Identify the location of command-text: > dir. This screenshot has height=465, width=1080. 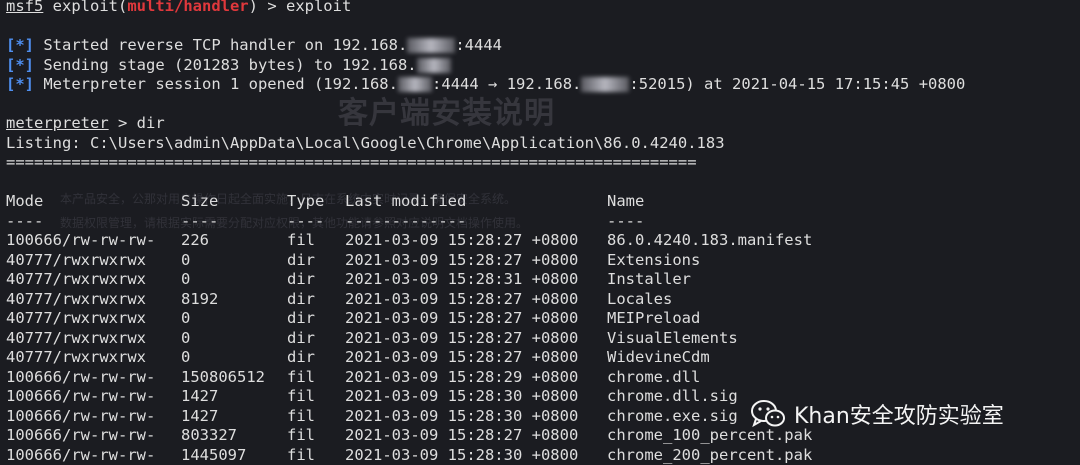
(137, 123).